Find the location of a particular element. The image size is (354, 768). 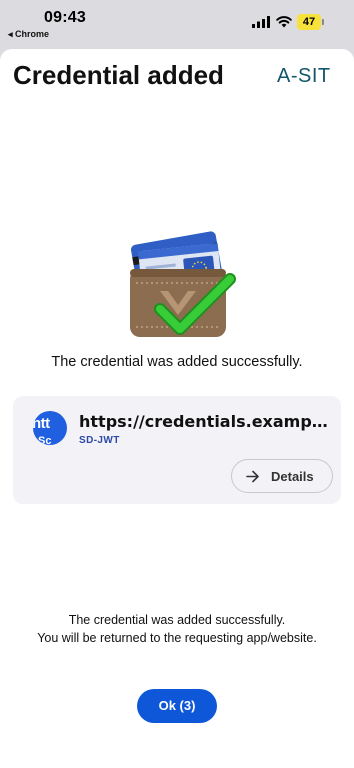

footer-line-1: The credential was added successfully. is located at coordinates (177, 620).